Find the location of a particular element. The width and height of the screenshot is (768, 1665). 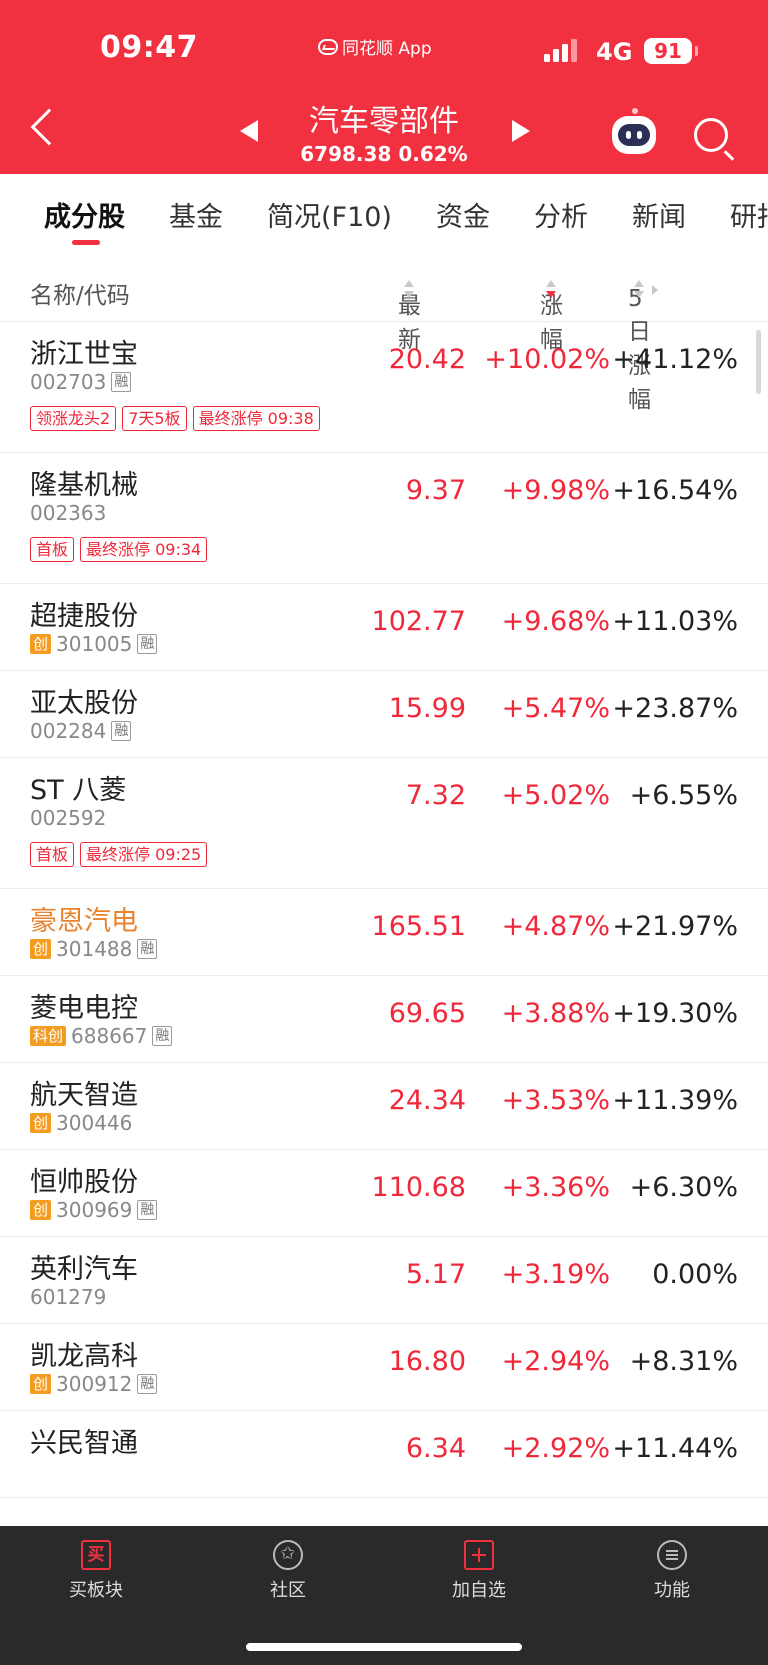

stock-tag: 7天5板 is located at coordinates (154, 418).